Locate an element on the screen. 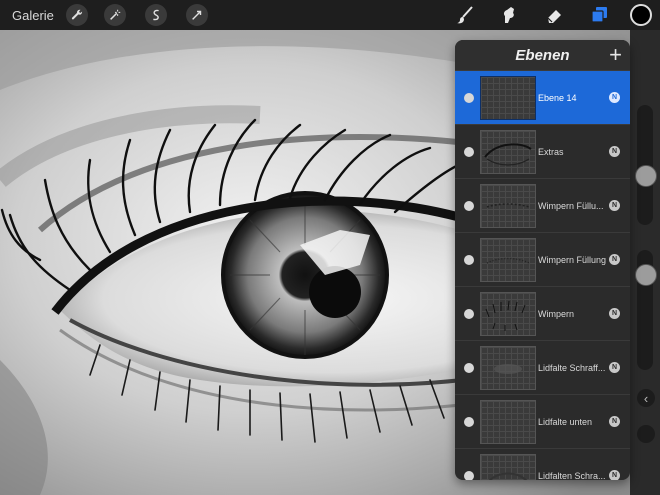  layer-row: Wimpern N is located at coordinates (542, 314).